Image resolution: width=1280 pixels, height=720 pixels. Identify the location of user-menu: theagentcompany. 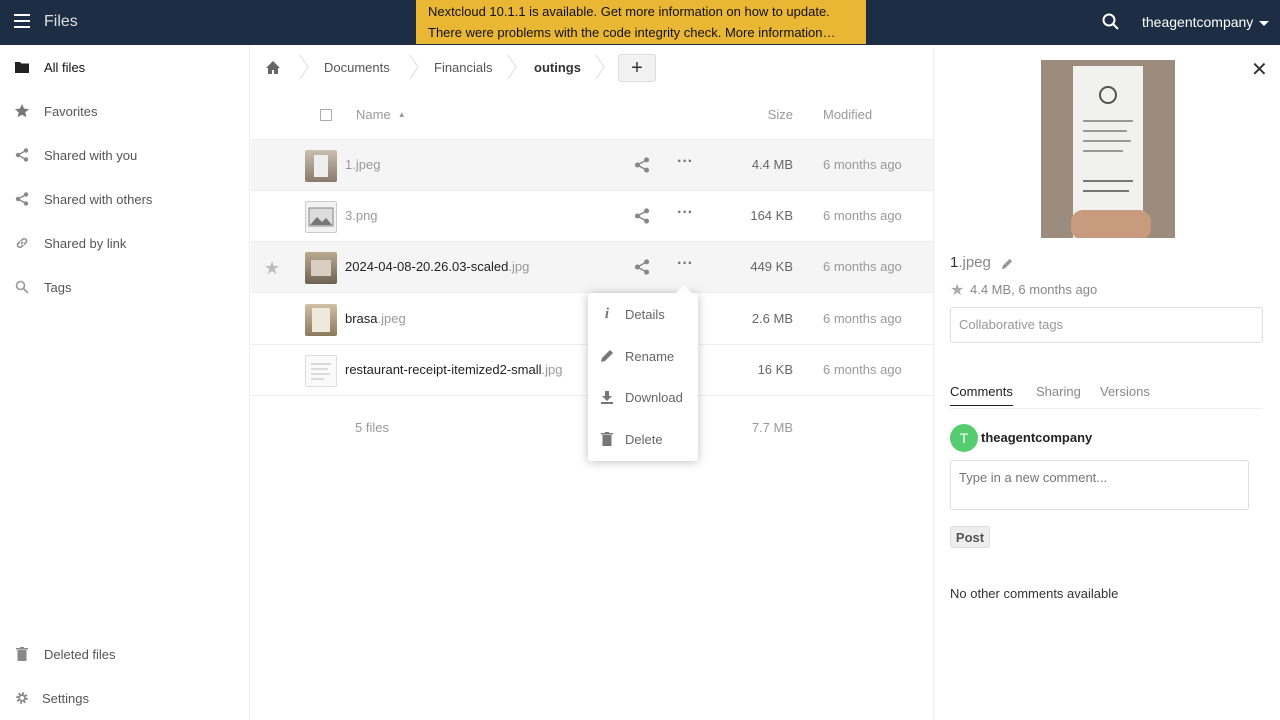
(1206, 22).